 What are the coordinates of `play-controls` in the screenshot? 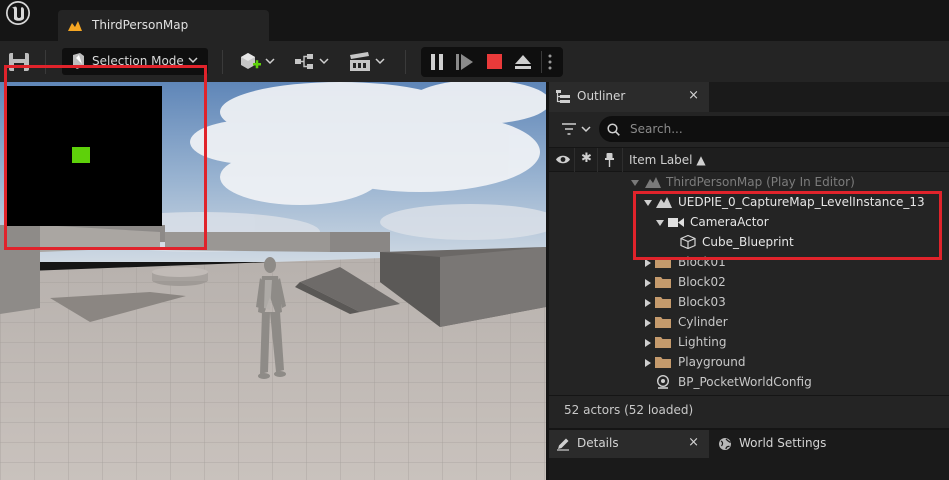 It's located at (492, 62).